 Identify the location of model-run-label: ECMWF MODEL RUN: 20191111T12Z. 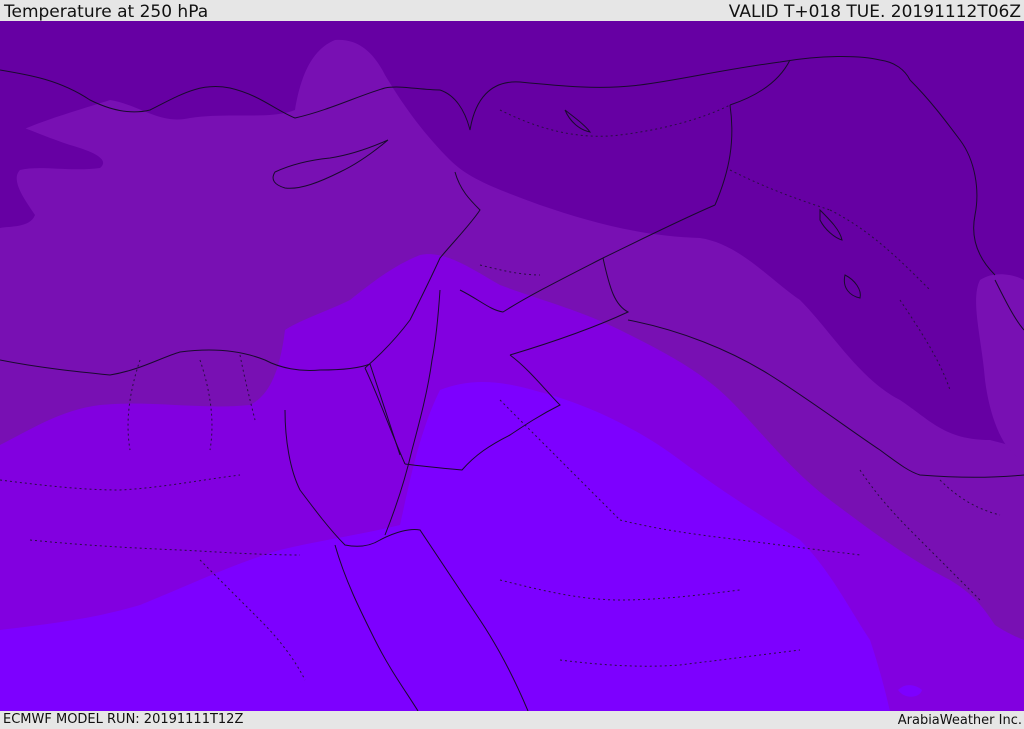
(123, 719).